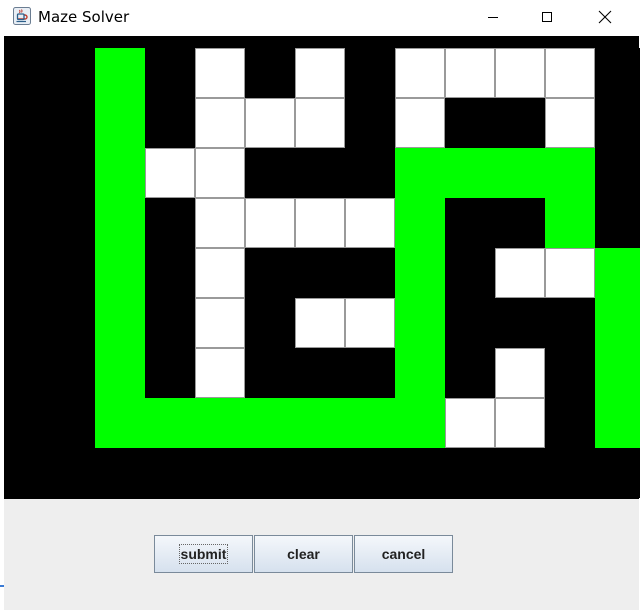 The image size is (640, 610). I want to click on minimize-button, so click(493, 17).